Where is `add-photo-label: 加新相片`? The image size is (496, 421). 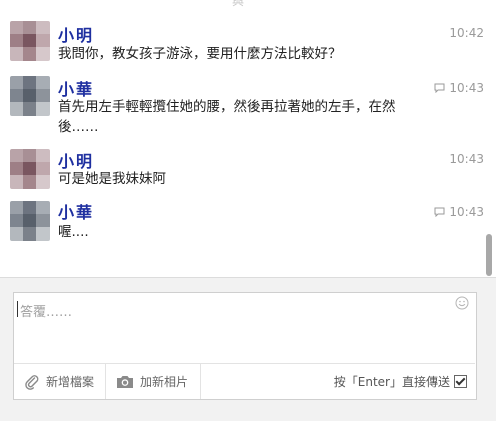 add-photo-label: 加新相片 is located at coordinates (164, 382).